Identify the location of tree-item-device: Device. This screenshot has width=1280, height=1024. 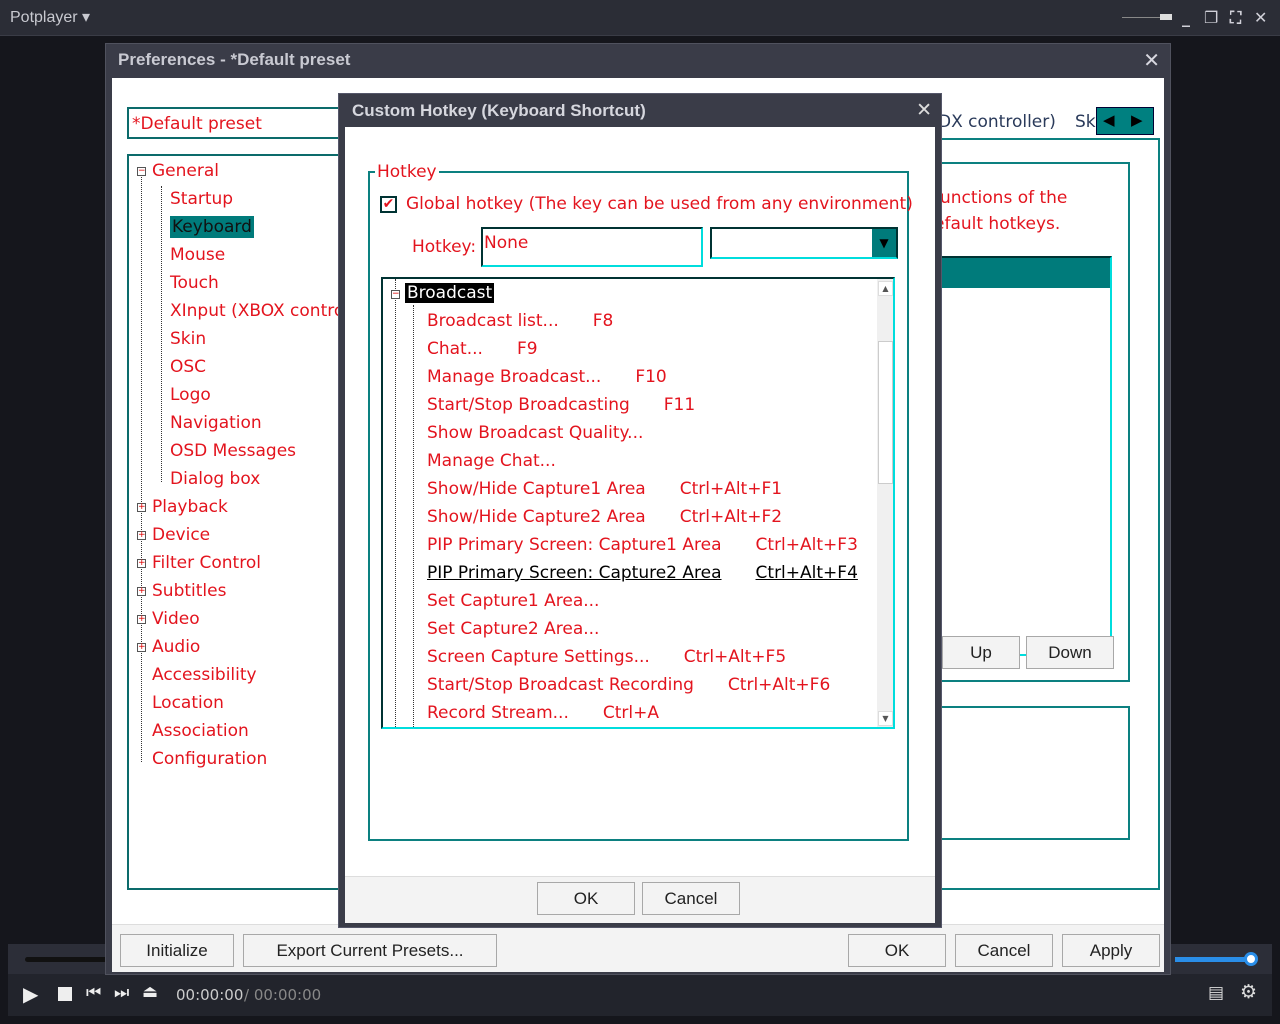
(181, 535).